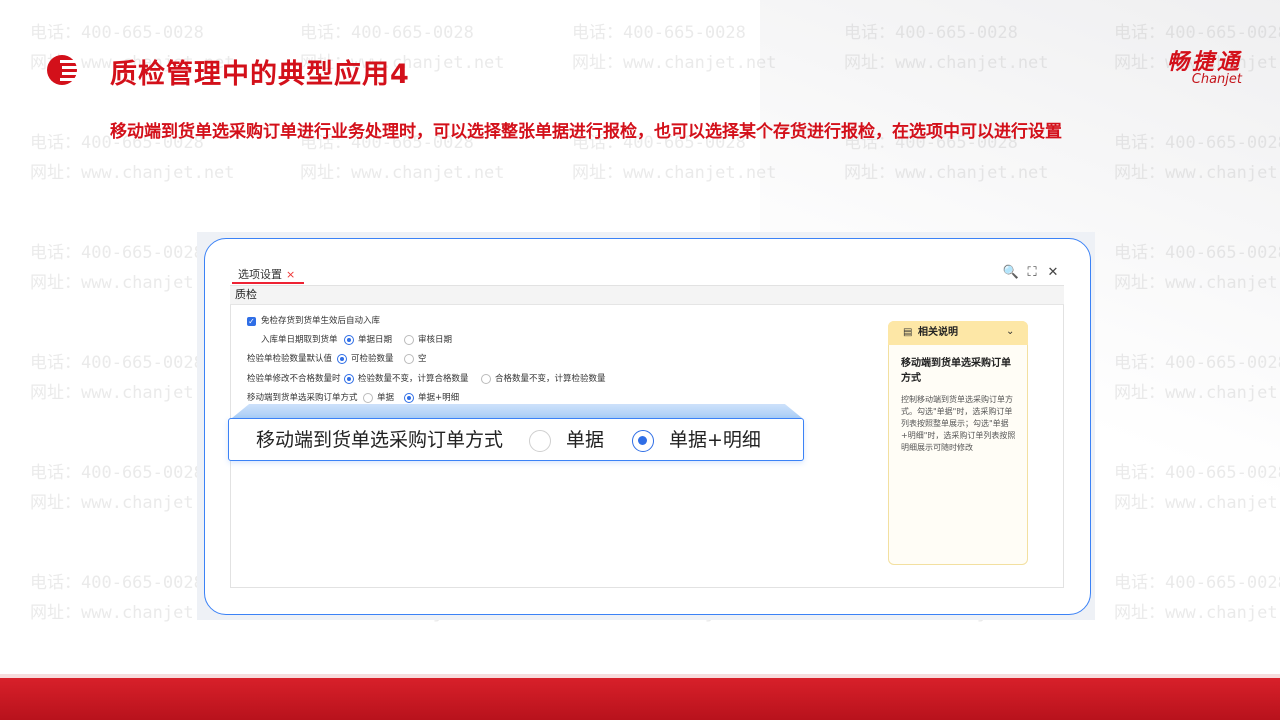 Image resolution: width=1280 pixels, height=720 pixels. I want to click on doc-date-label: 单据日期, so click(375, 340).